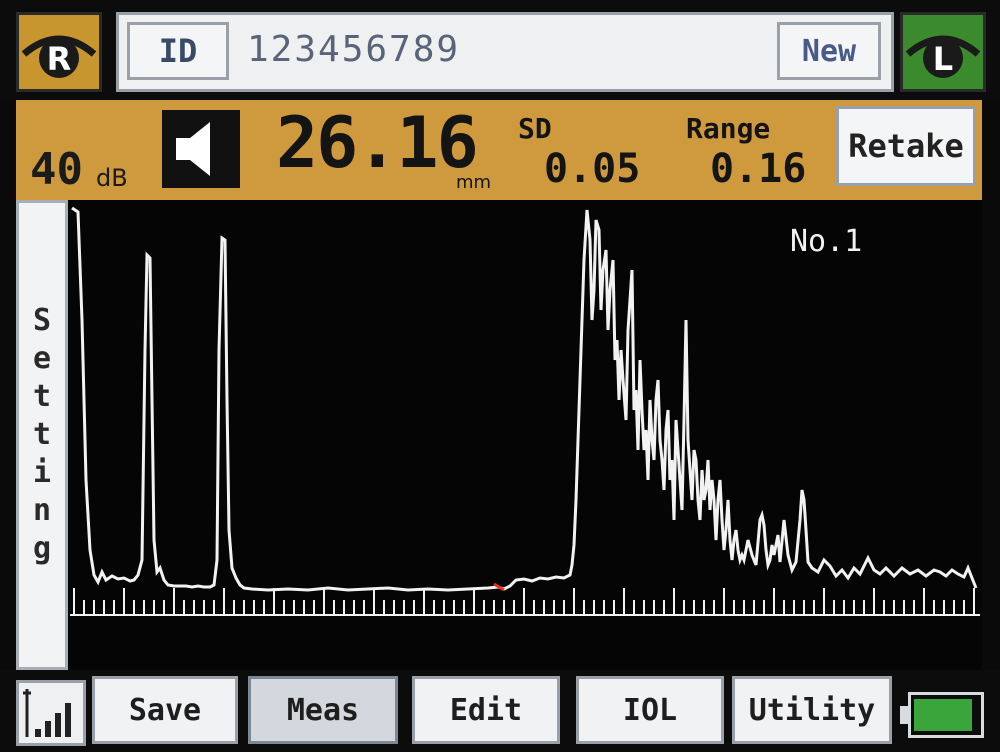 This screenshot has width=1000, height=752. What do you see at coordinates (353, 49) in the screenshot?
I see `patient-id-value: 123456789` at bounding box center [353, 49].